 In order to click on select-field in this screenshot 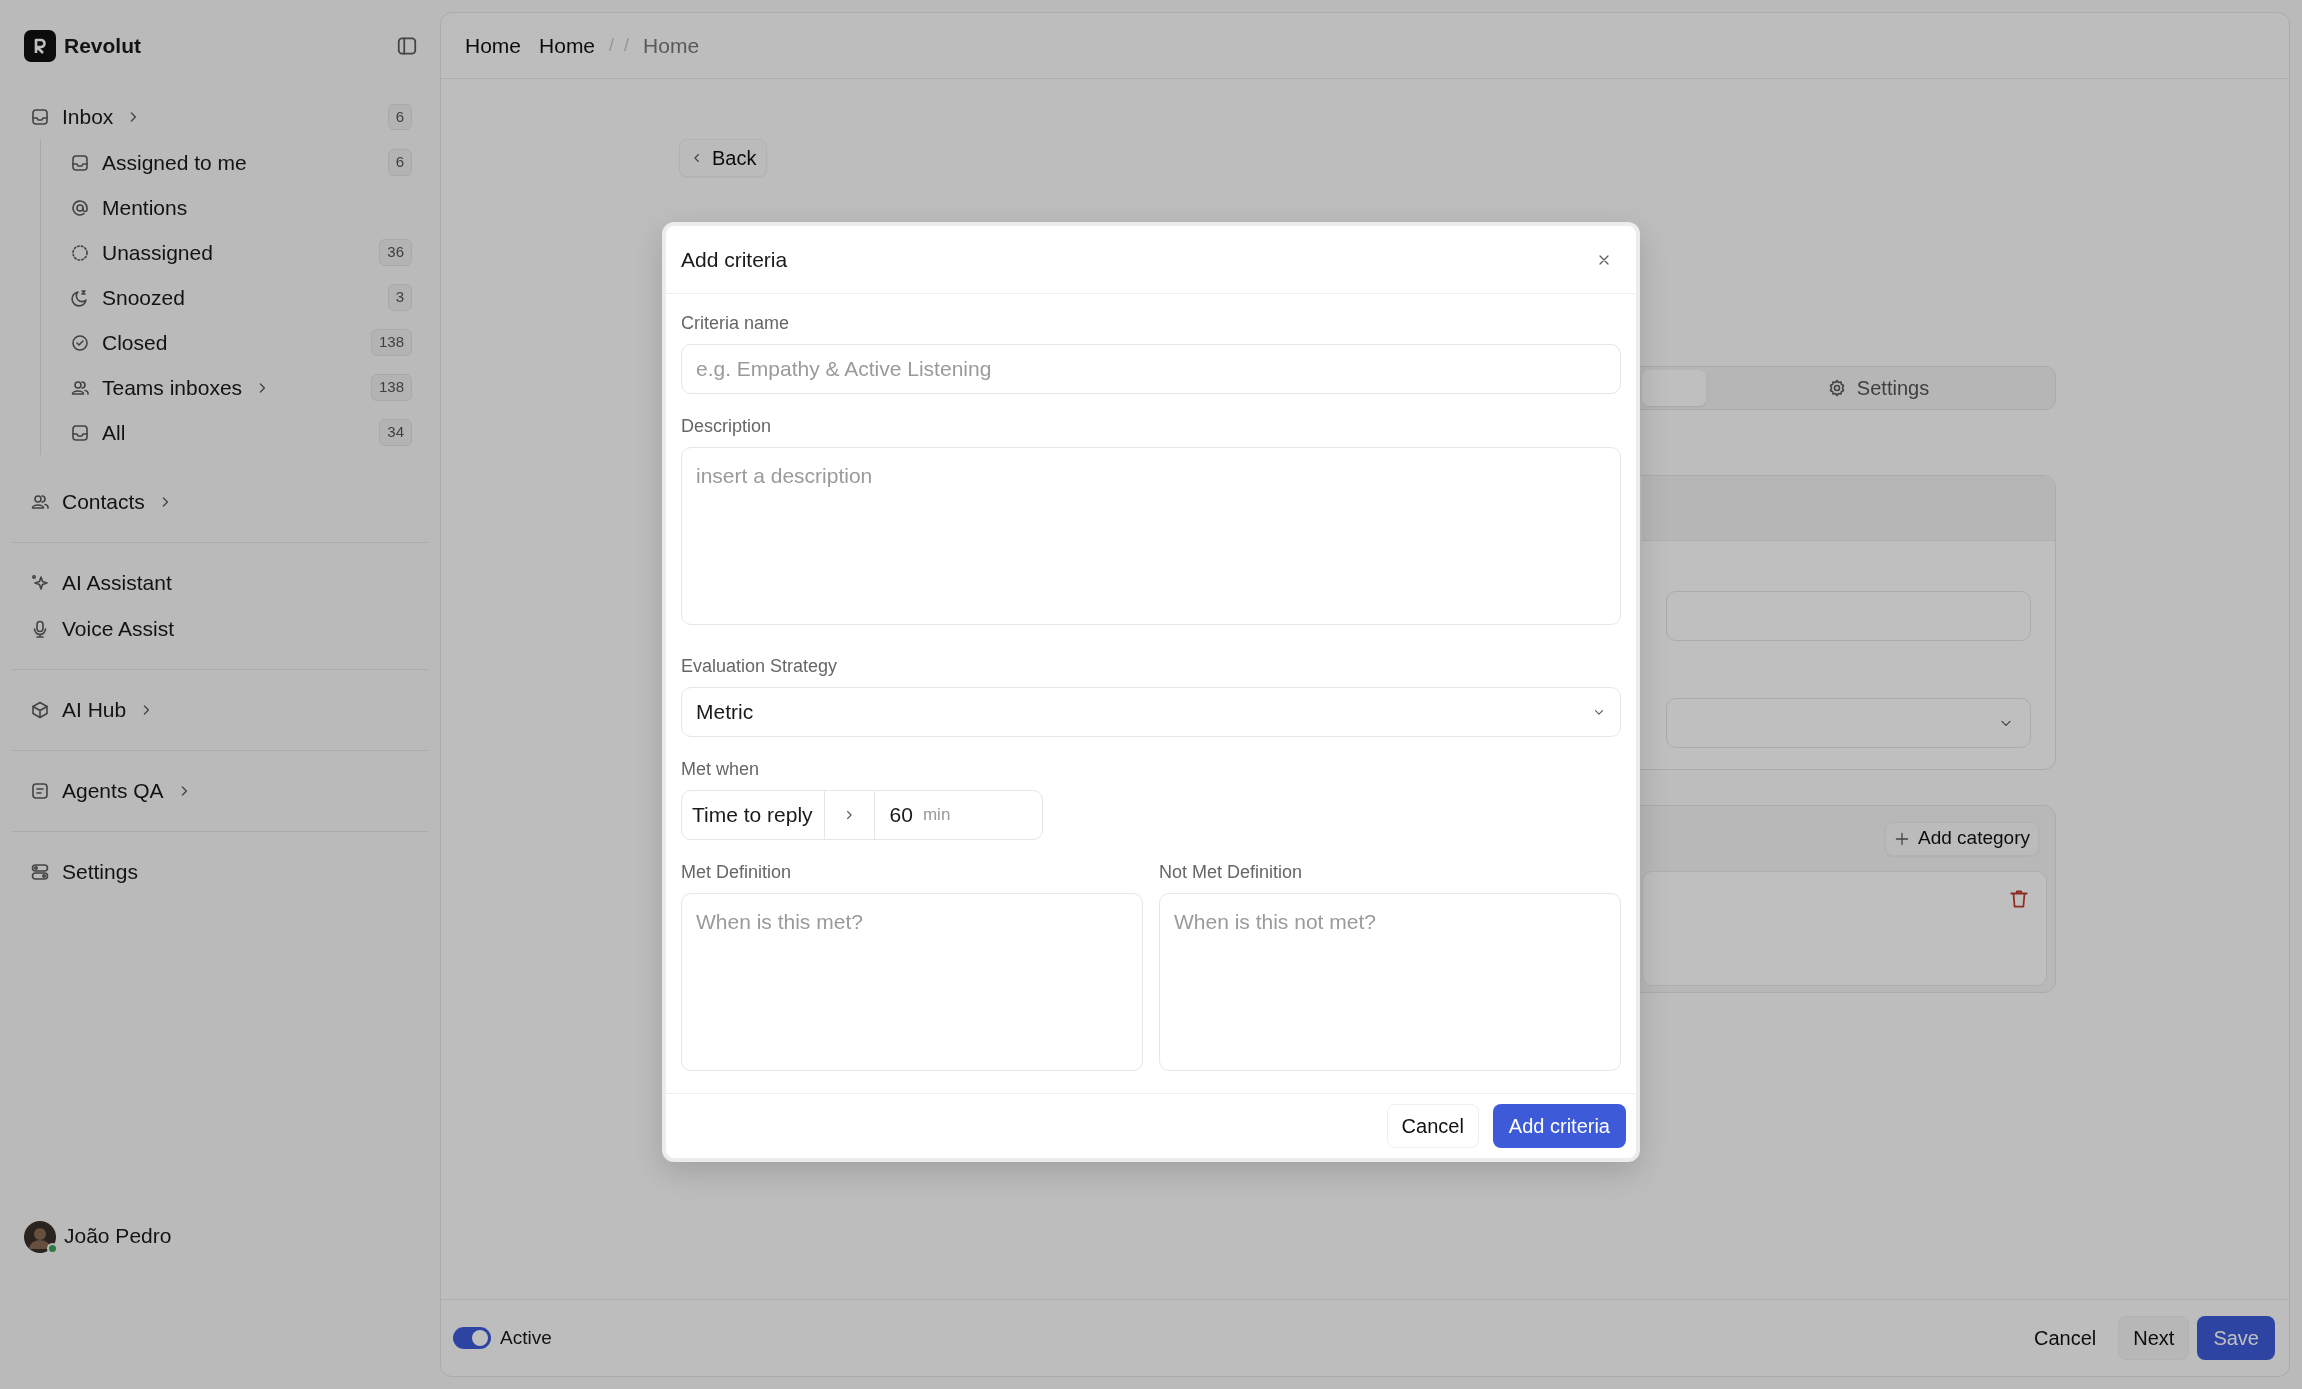, I will do `click(1848, 723)`.